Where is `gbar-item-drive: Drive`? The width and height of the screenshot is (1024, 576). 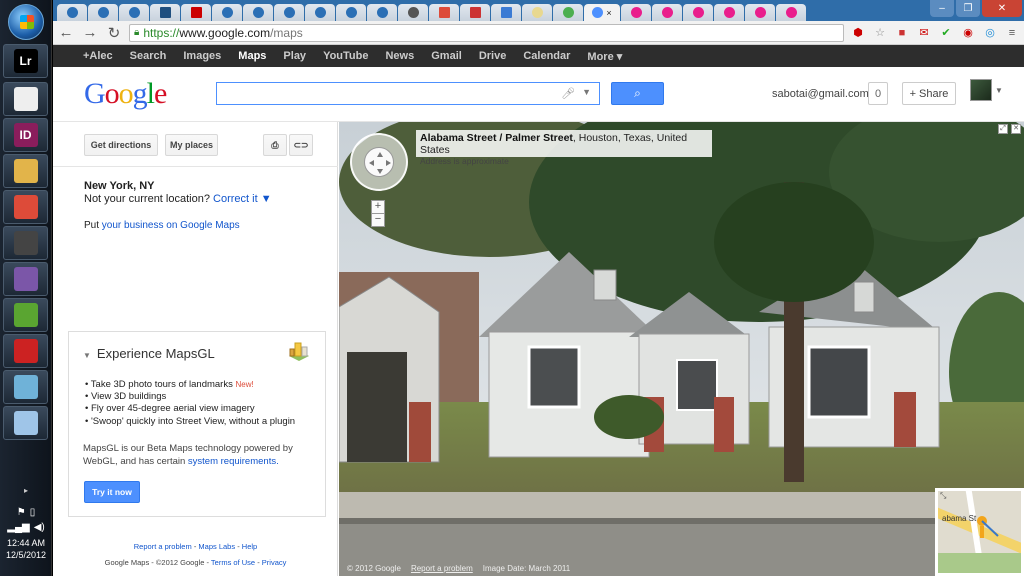
gbar-item-drive: Drive is located at coordinates (493, 56).